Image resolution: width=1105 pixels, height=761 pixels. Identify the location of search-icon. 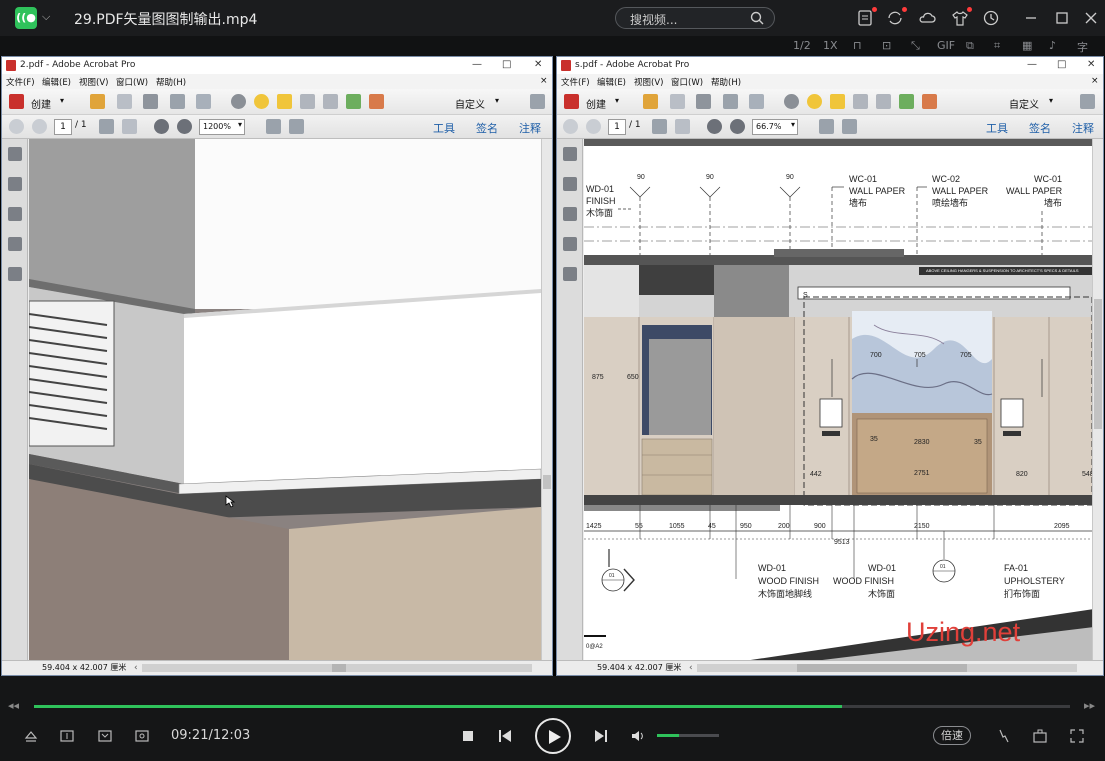
(757, 18).